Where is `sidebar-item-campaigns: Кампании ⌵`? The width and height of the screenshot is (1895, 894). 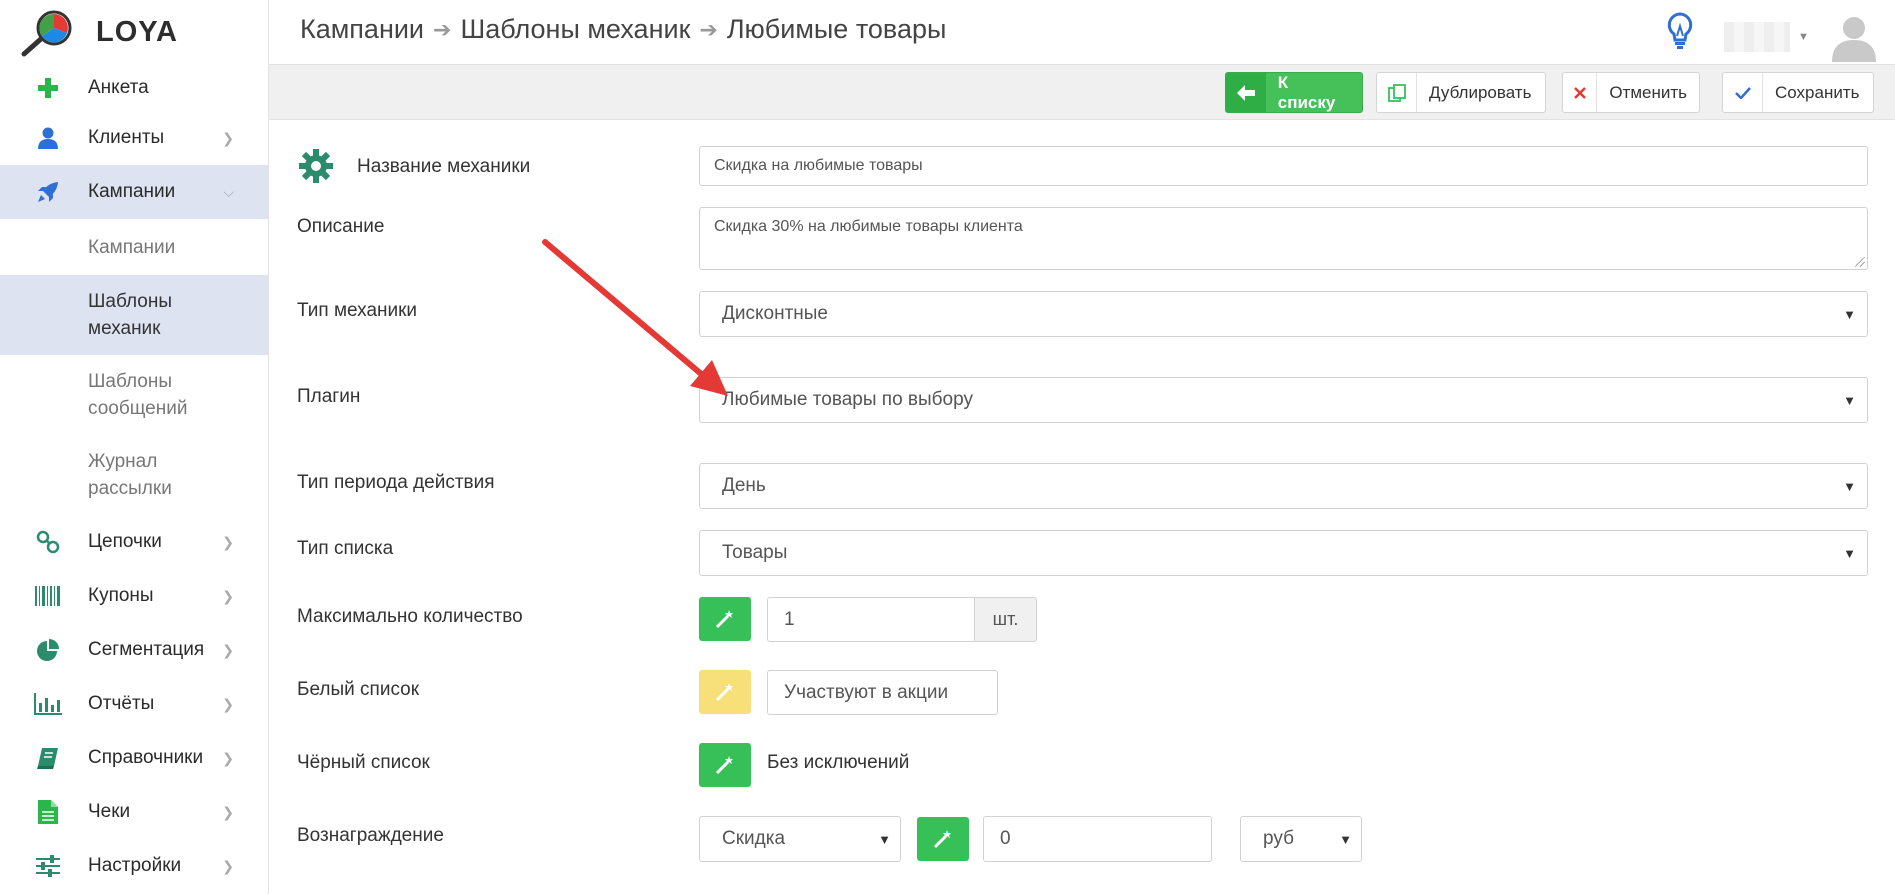 sidebar-item-campaigns: Кампании ⌵ is located at coordinates (134, 192).